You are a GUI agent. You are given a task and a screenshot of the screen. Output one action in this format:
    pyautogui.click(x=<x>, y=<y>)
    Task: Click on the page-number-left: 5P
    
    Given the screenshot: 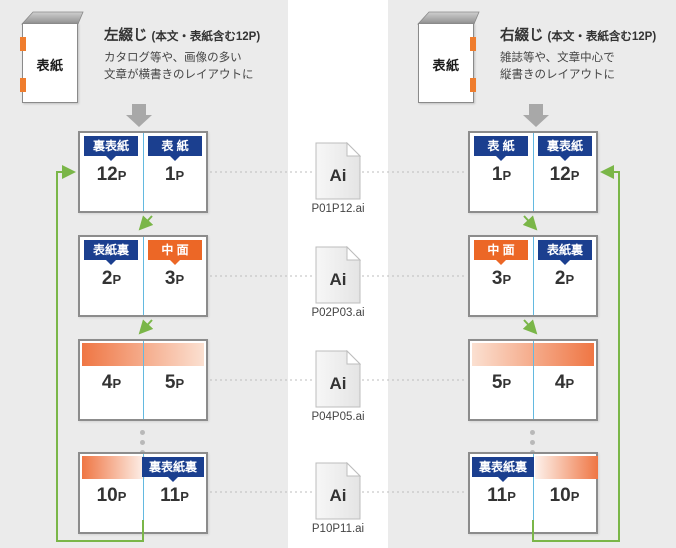 What is the action you would take?
    pyautogui.click(x=501, y=382)
    